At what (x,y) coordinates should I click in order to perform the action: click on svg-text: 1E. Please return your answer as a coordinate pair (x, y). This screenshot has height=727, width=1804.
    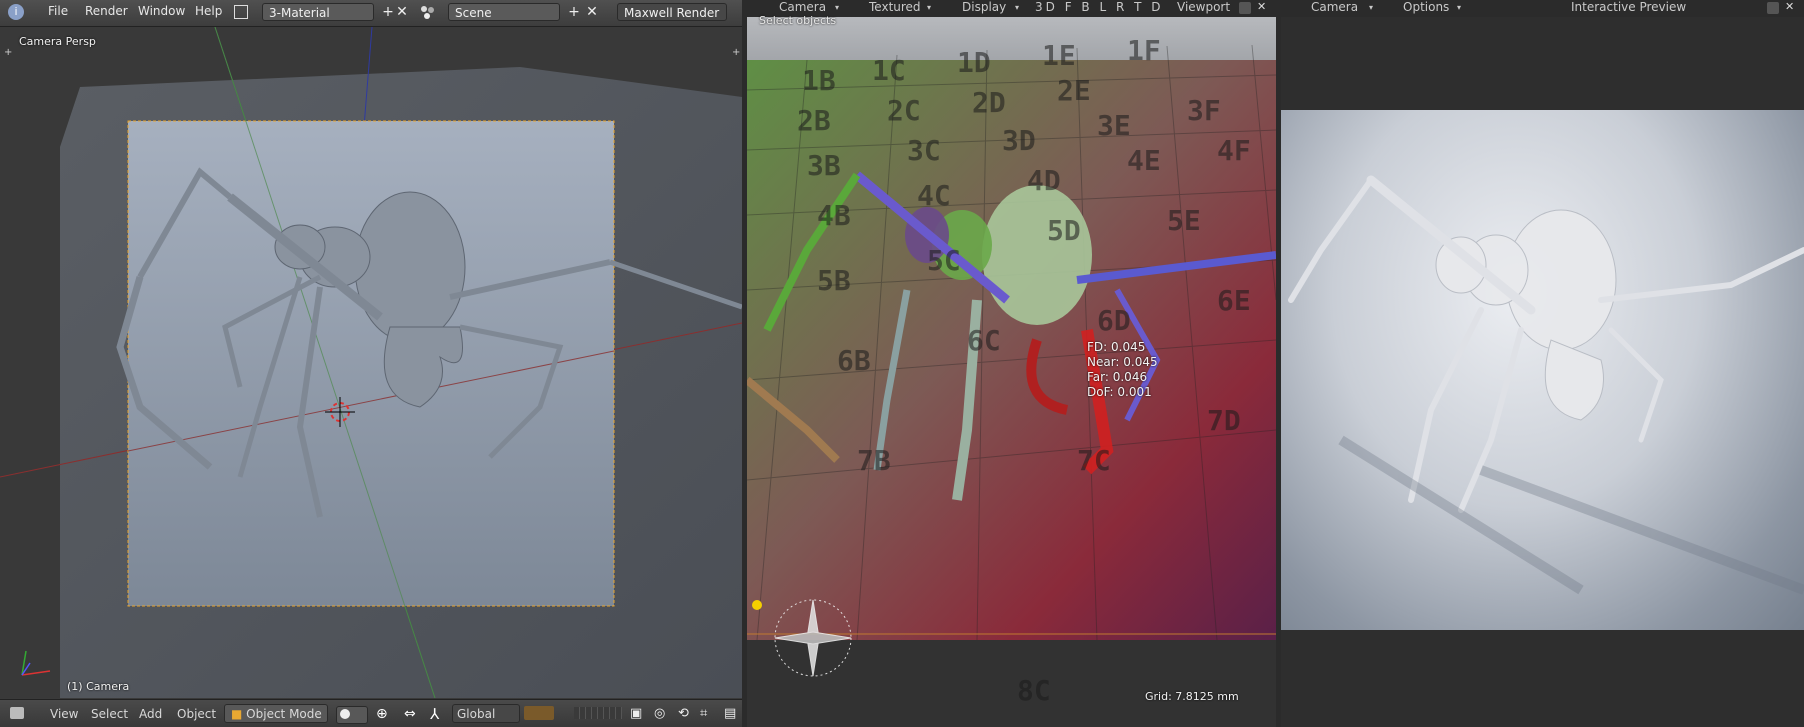
    Looking at the image, I should click on (1059, 55).